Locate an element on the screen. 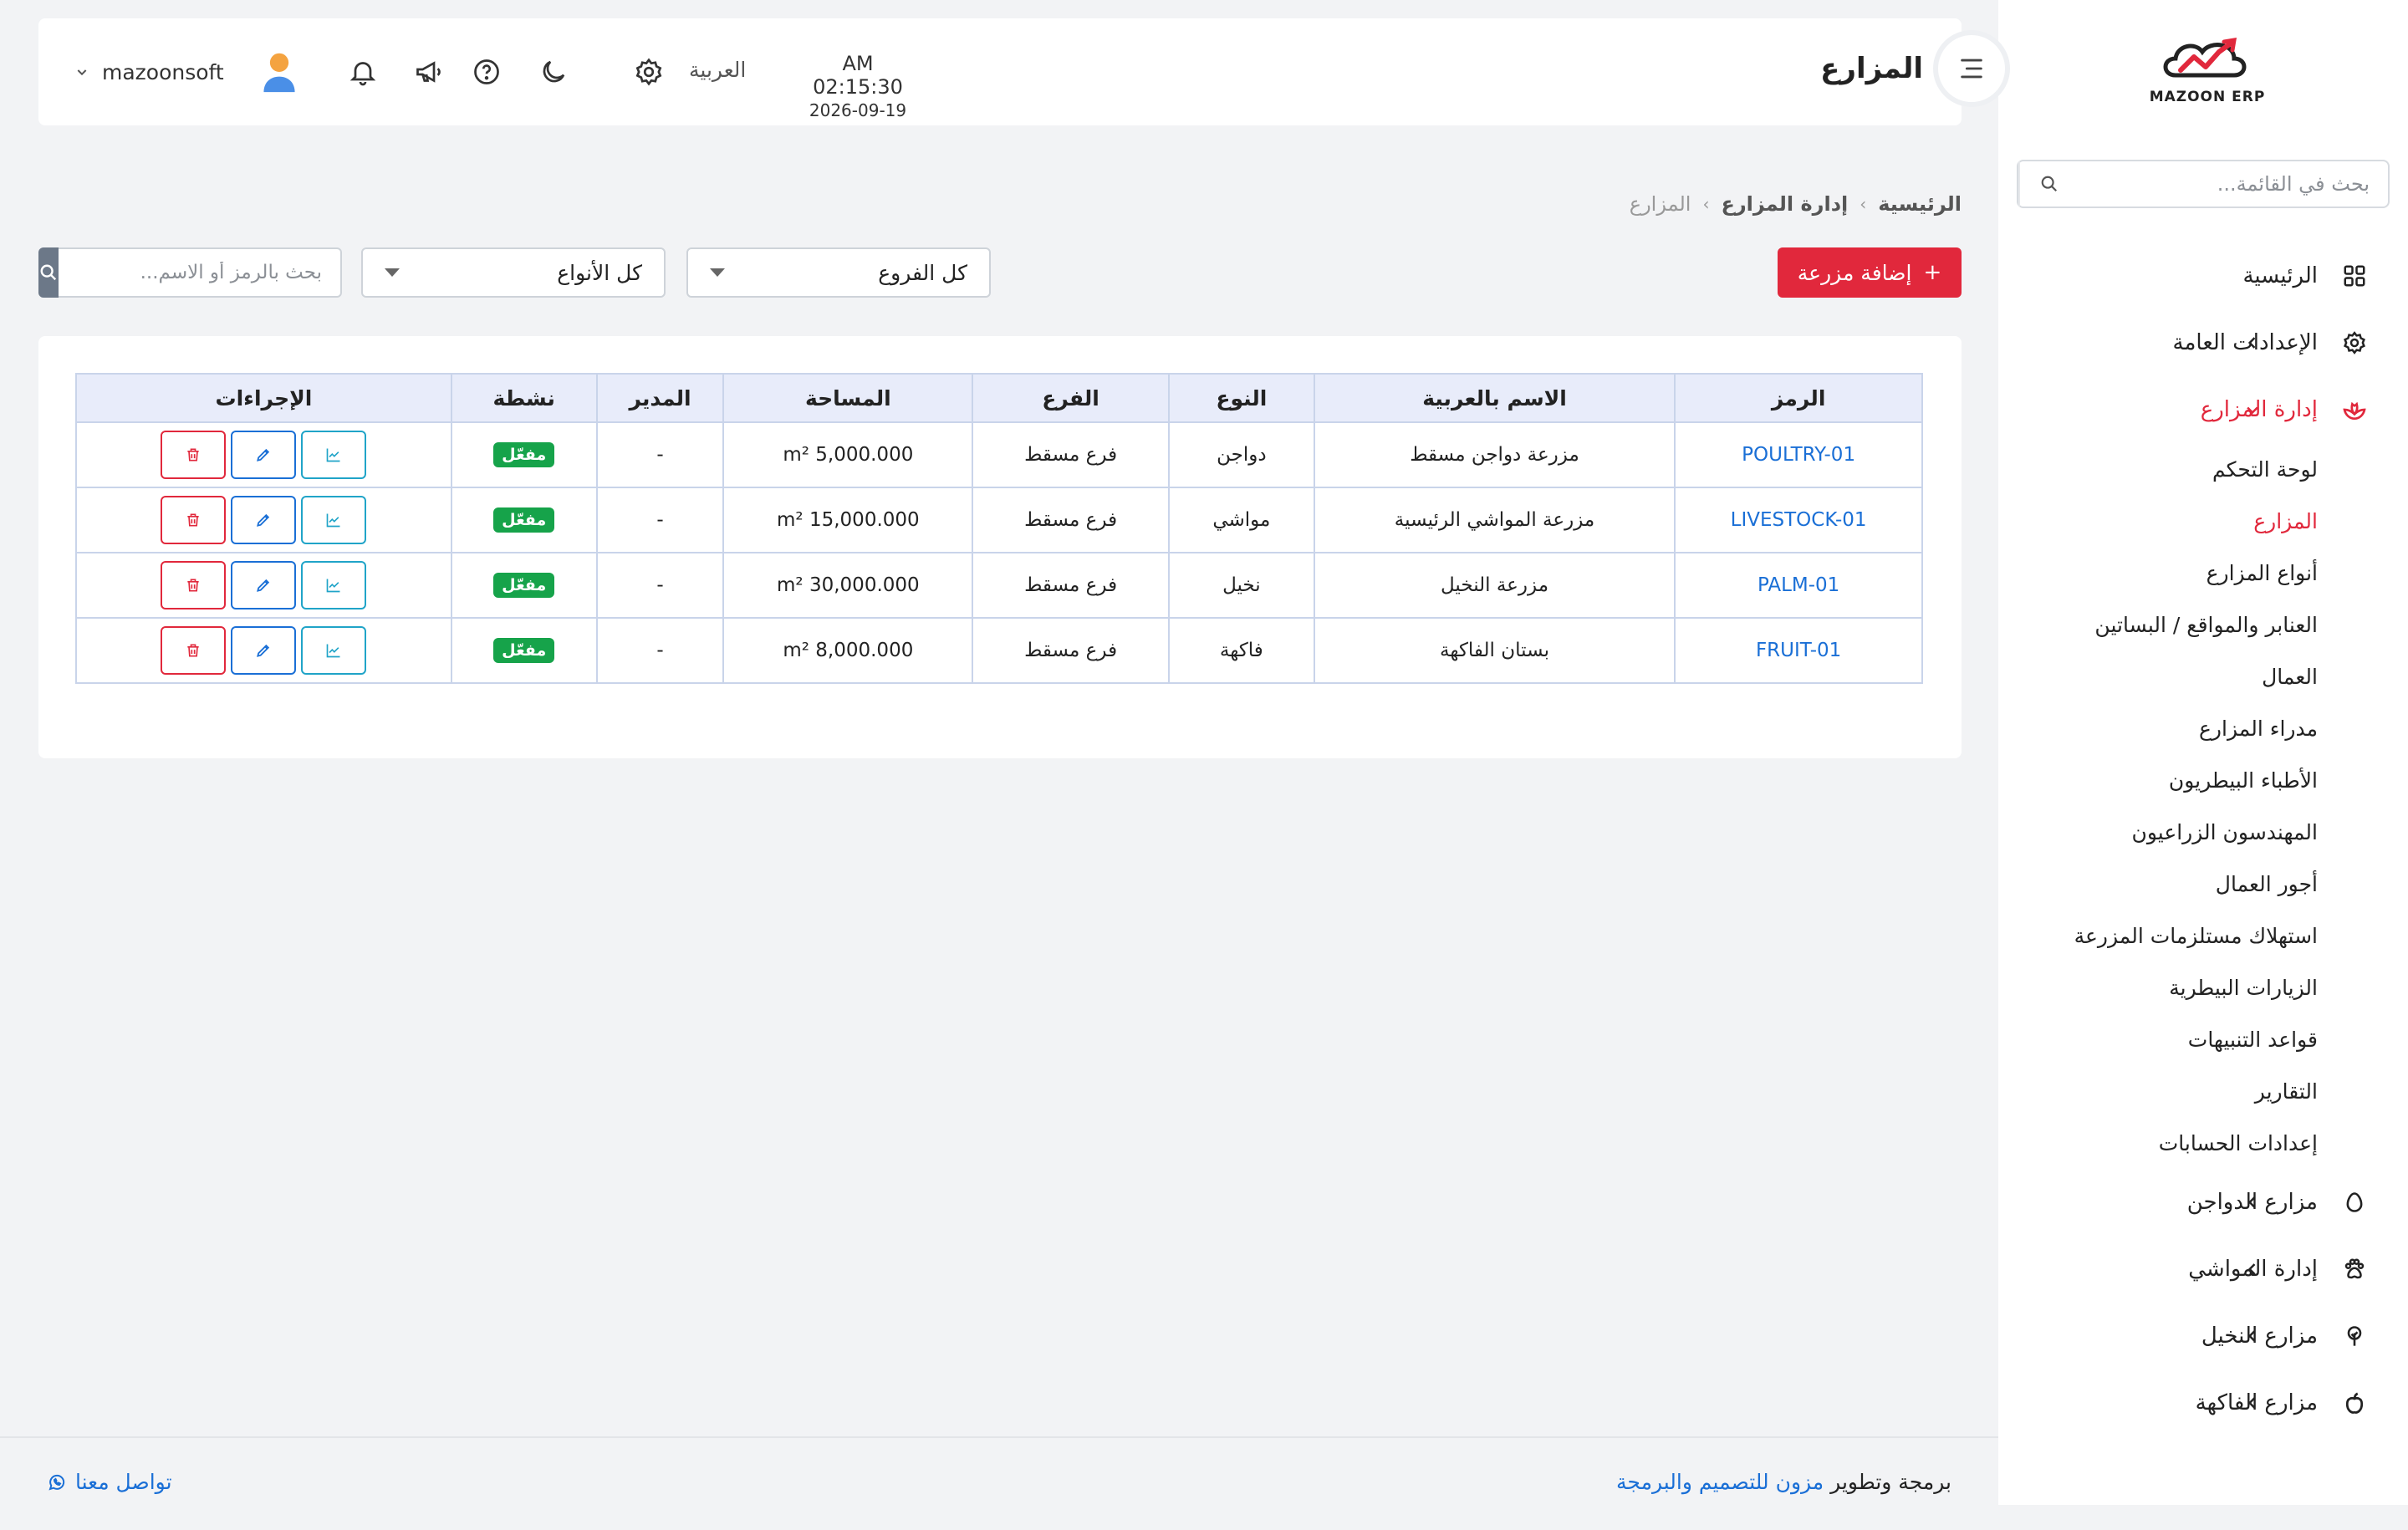 The height and width of the screenshot is (1530, 2408). submenu-label: أجور العمال is located at coordinates (2267, 883).